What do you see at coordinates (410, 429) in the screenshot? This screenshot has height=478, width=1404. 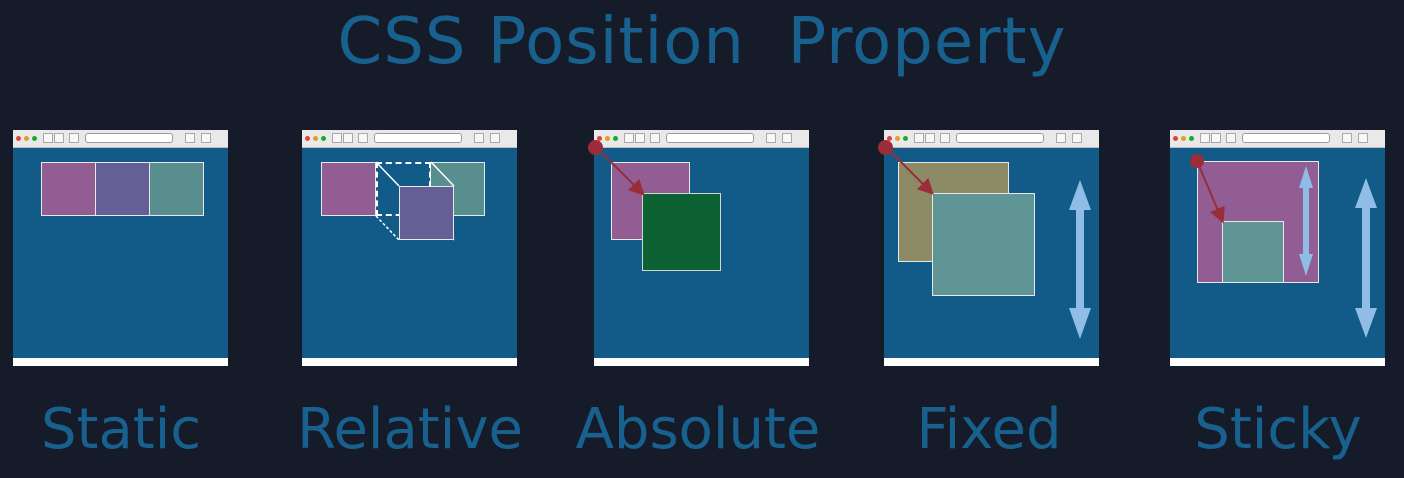 I see `label-relative: Relative` at bounding box center [410, 429].